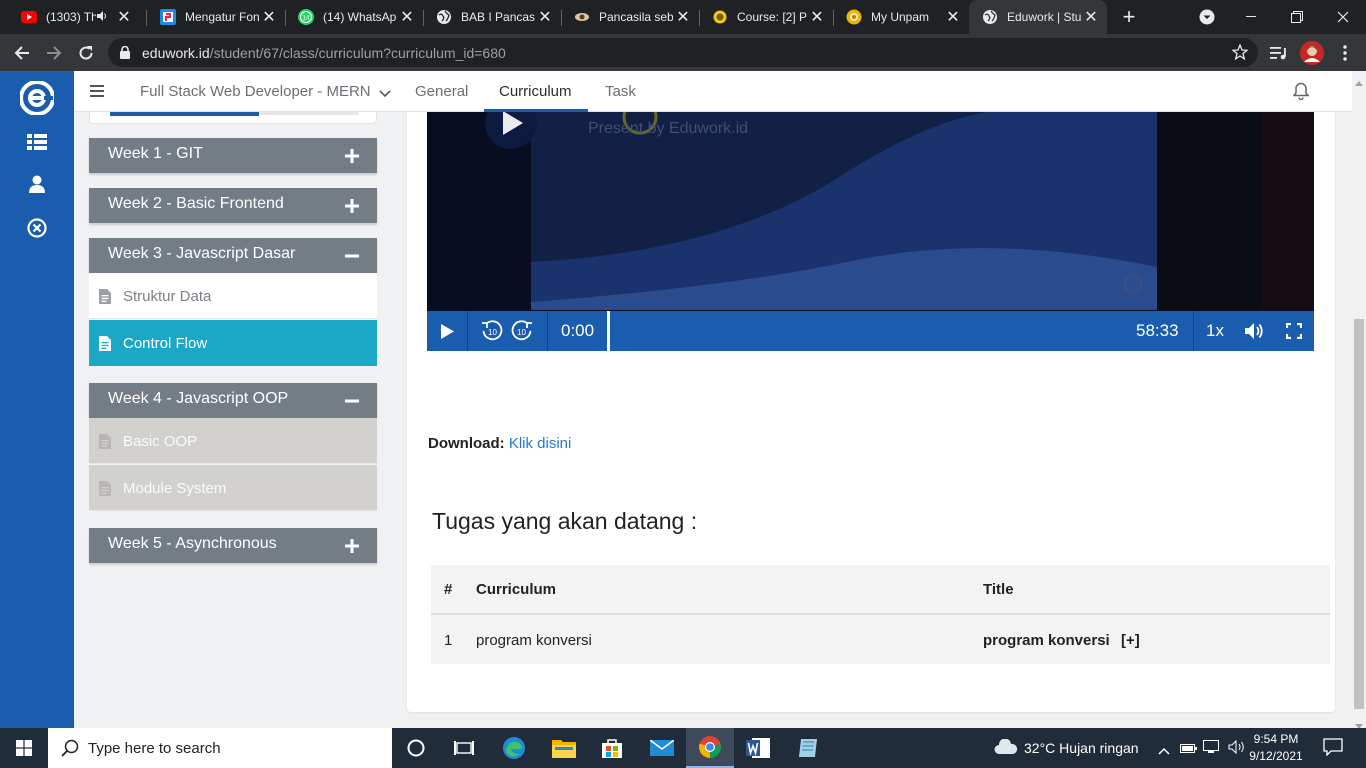 The height and width of the screenshot is (768, 1366). I want to click on lesson-basic-oop: Basic OOP, so click(233, 441).